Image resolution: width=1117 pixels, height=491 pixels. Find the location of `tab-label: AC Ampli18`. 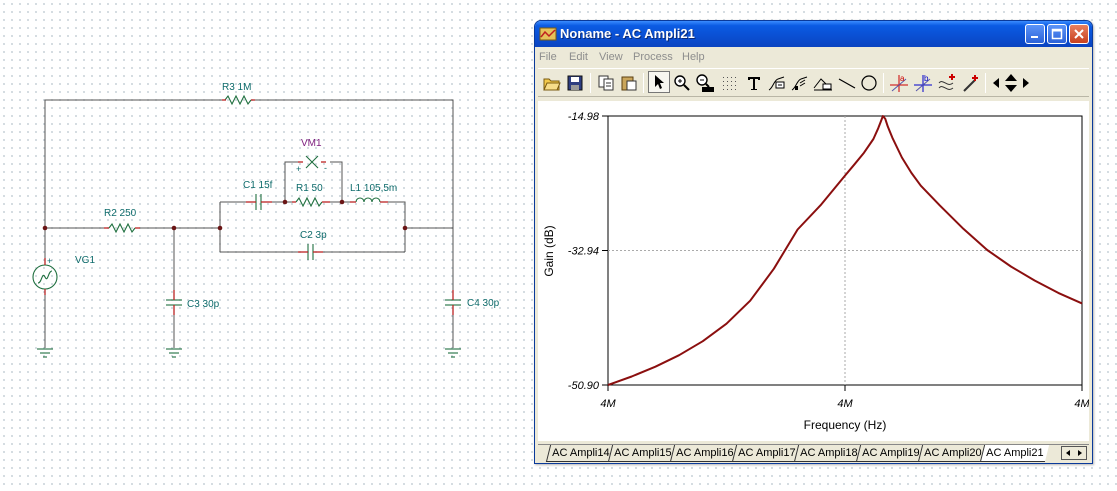

tab-label: AC Ampli18 is located at coordinates (829, 453).